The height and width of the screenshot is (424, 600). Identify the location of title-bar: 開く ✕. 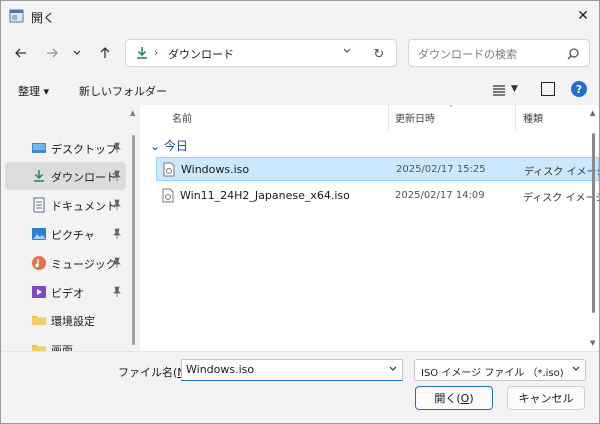
(300, 16).